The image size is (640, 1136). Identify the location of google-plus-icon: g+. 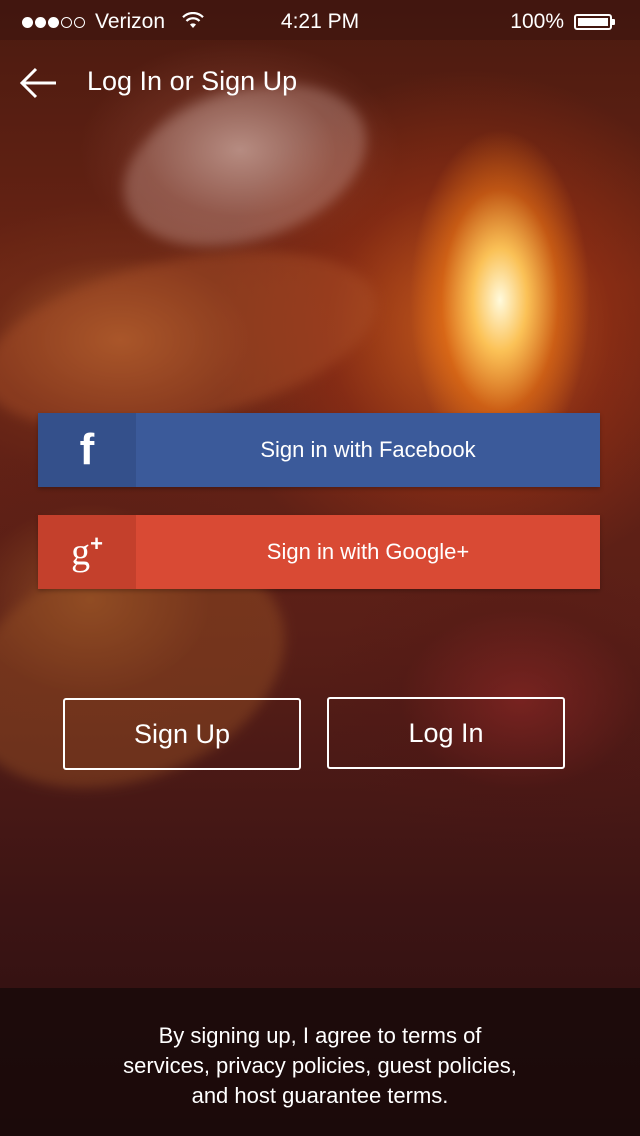
(87, 552).